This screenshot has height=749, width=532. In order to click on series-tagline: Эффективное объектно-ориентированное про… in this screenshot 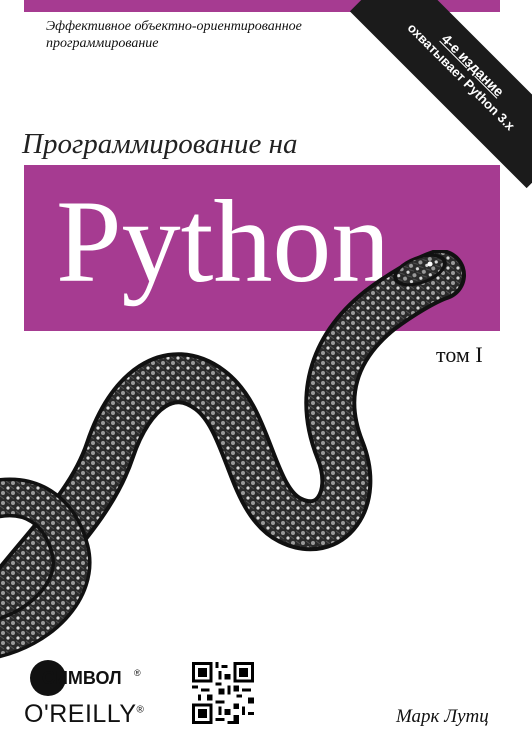, I will do `click(174, 35)`.